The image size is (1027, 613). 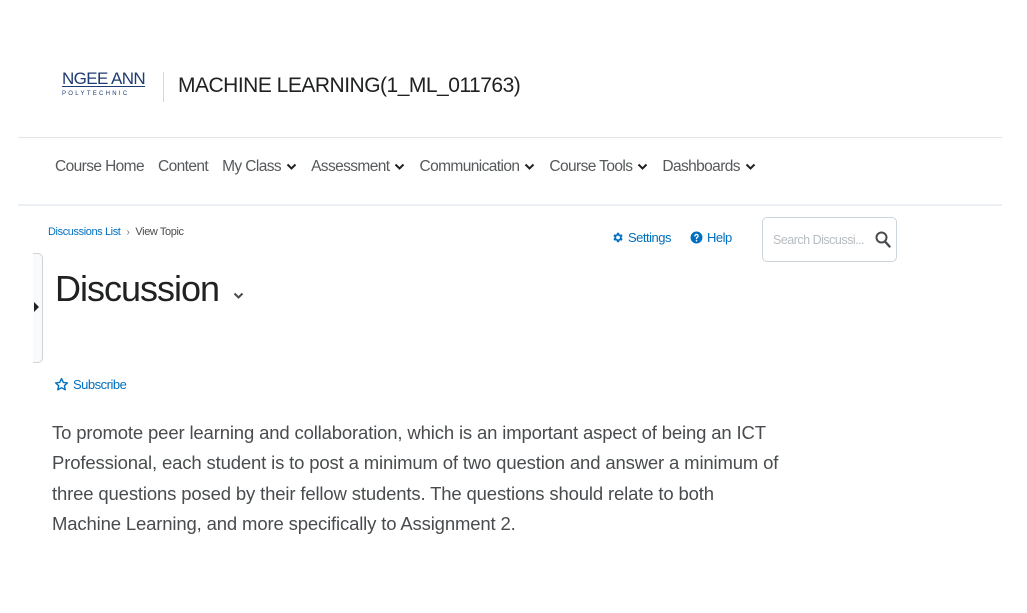 What do you see at coordinates (100, 384) in the screenshot?
I see `subscribe-label: Subscribe` at bounding box center [100, 384].